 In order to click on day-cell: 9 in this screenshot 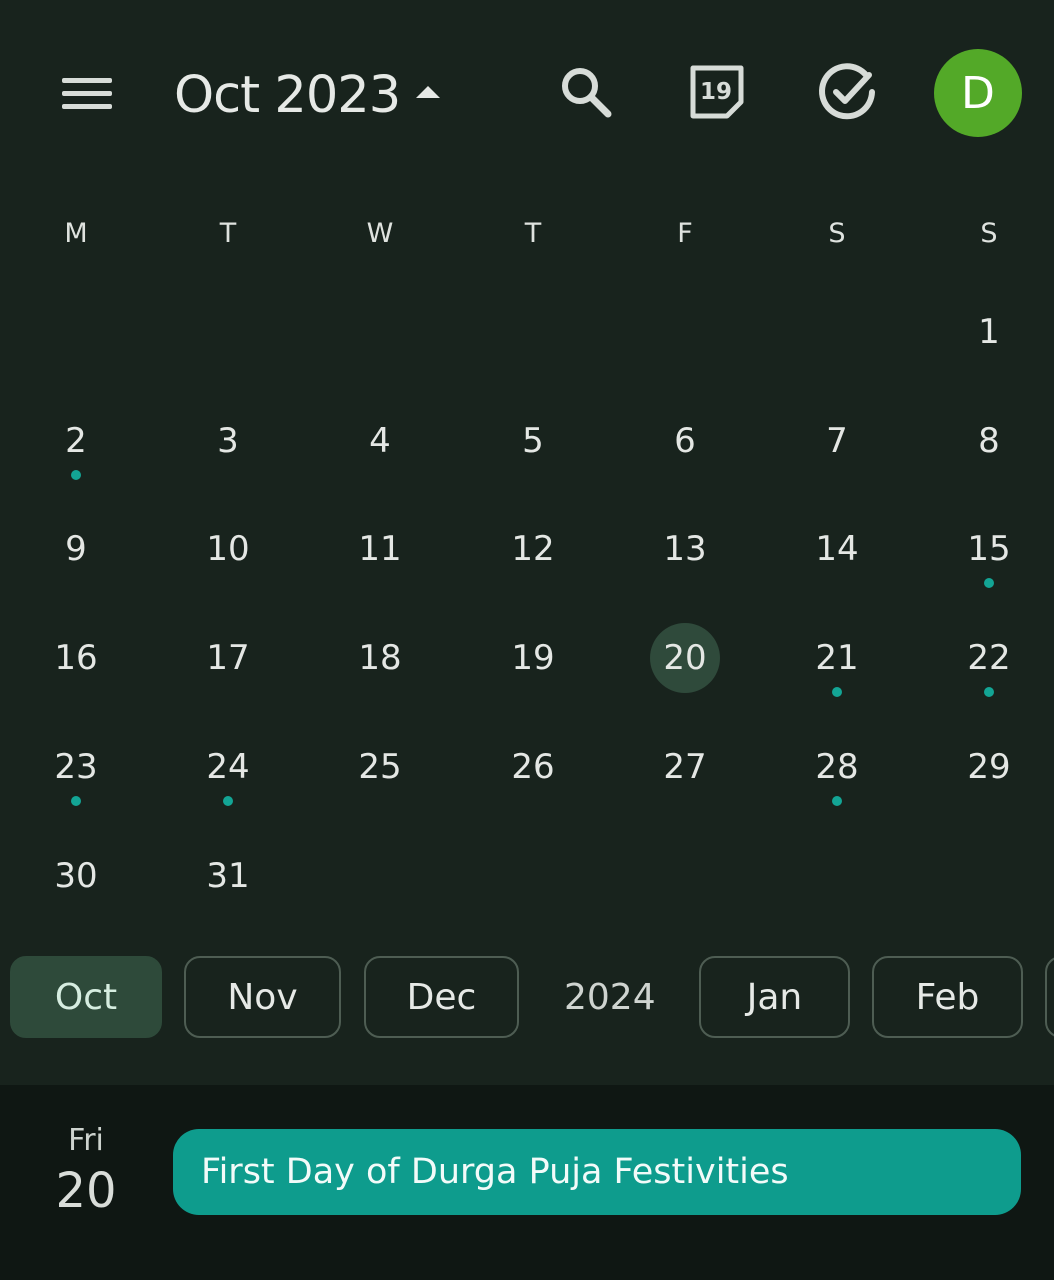, I will do `click(76, 549)`.